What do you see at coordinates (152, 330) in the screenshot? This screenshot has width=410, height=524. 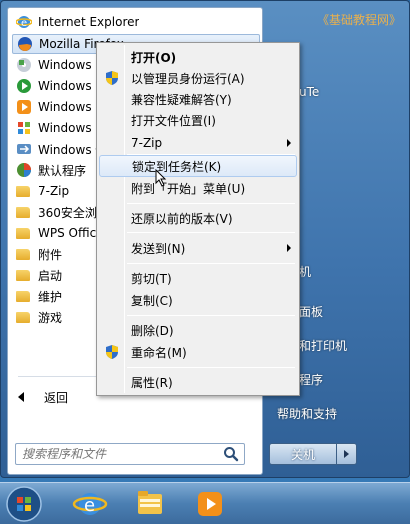 I see `menu-item-label: 删除(D)` at bounding box center [152, 330].